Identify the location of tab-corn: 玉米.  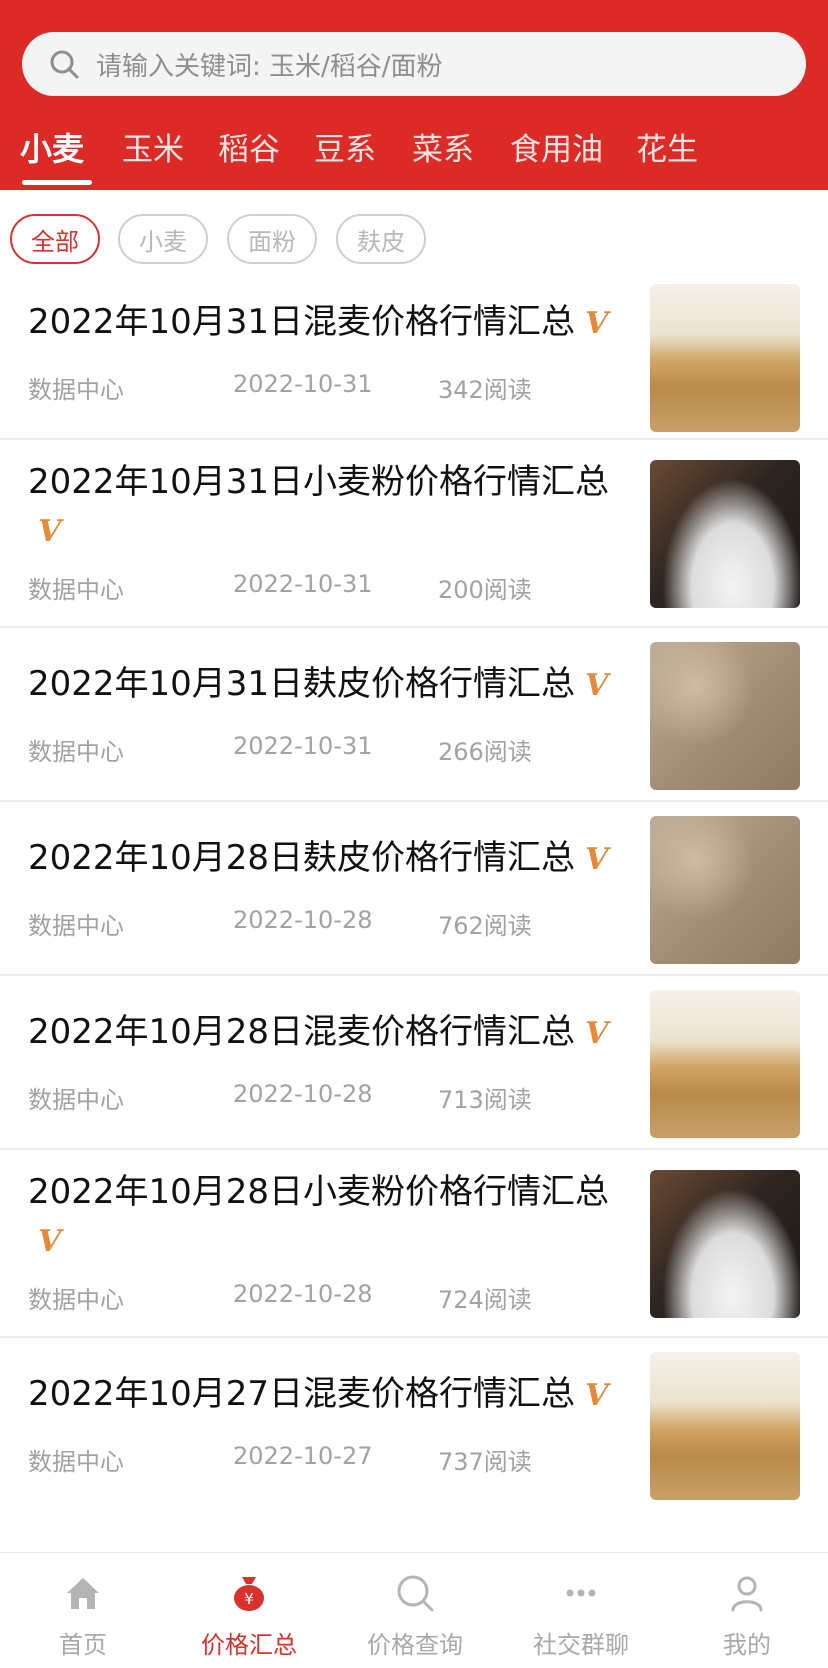
(153, 146).